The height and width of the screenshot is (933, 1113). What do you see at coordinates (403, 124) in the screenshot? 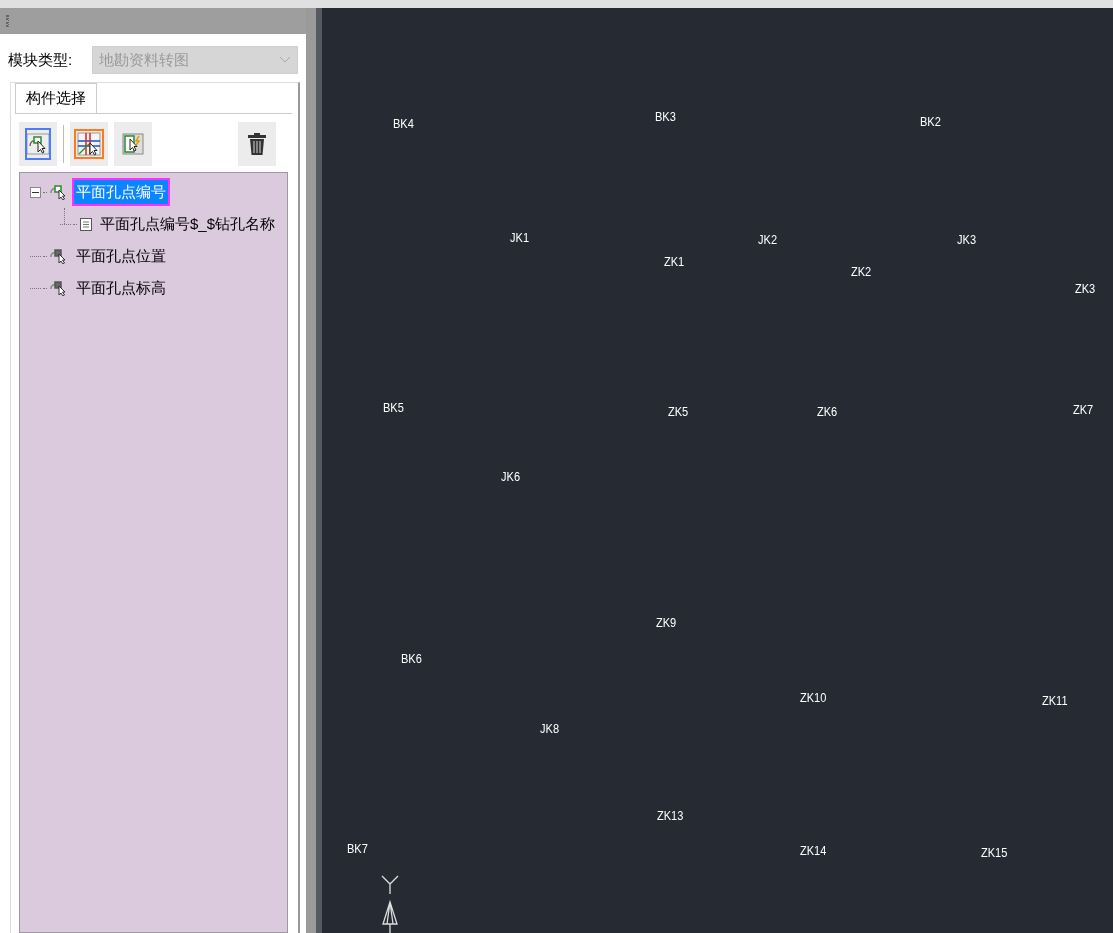
I see `borehole-label: BK4` at bounding box center [403, 124].